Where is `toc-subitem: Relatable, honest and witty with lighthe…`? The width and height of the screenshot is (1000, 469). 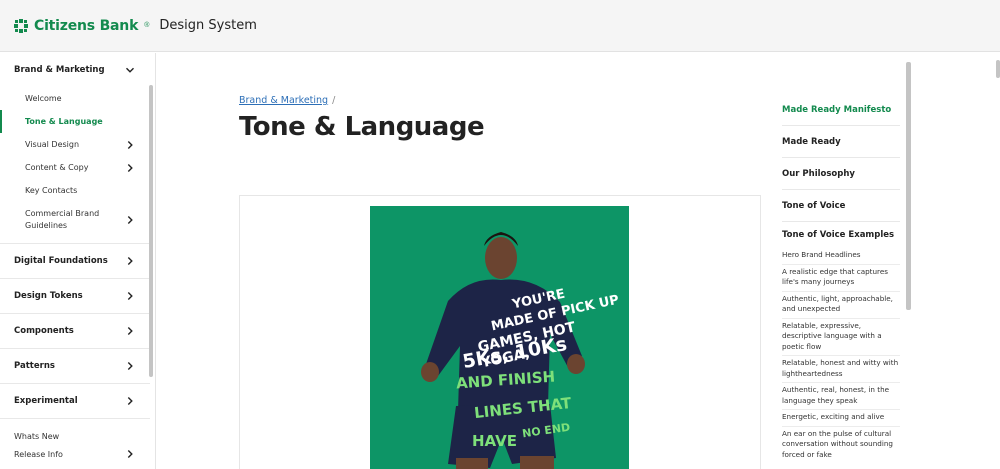 toc-subitem: Relatable, honest and witty with lighthe… is located at coordinates (841, 369).